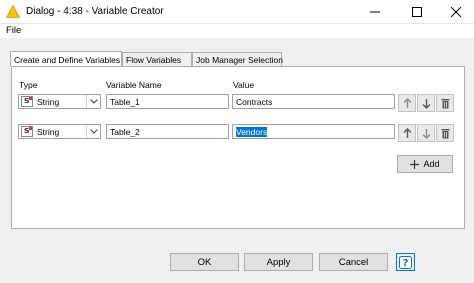  I want to click on window-title: Dialog - 4:38 - Variable Creator, so click(95, 11).